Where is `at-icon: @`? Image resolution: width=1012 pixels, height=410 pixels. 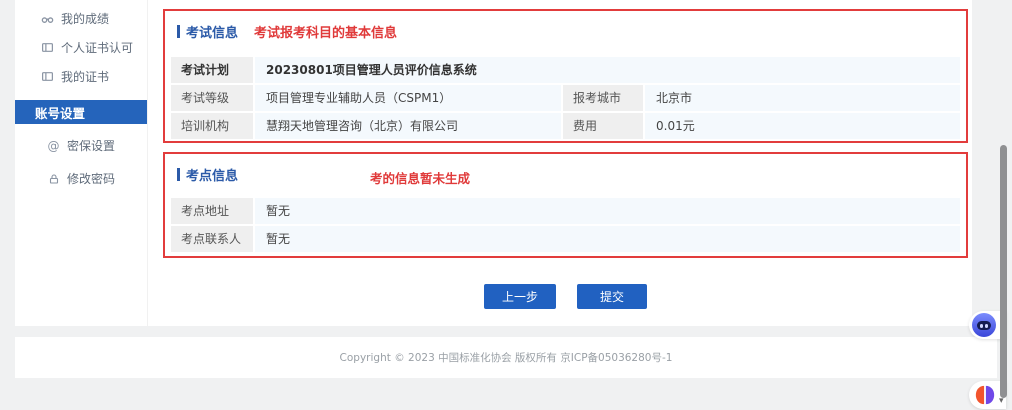 at-icon: @ is located at coordinates (53, 145).